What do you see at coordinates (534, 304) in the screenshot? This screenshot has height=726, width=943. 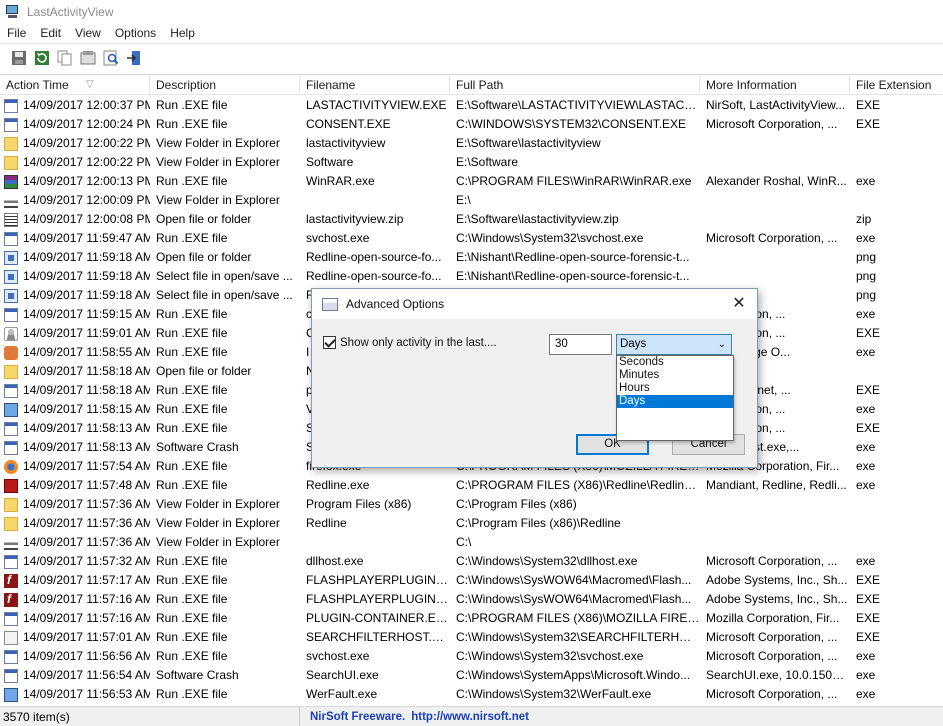 I see `dialog-title-bar: Advanced Options ✕` at bounding box center [534, 304].